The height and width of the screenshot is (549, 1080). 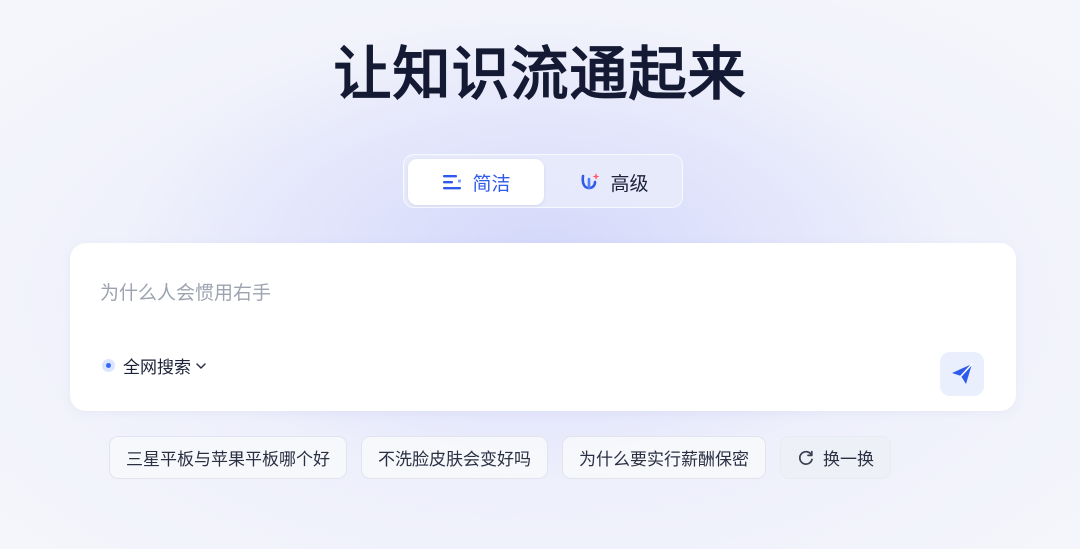 What do you see at coordinates (530, 293) in the screenshot?
I see `search-input` at bounding box center [530, 293].